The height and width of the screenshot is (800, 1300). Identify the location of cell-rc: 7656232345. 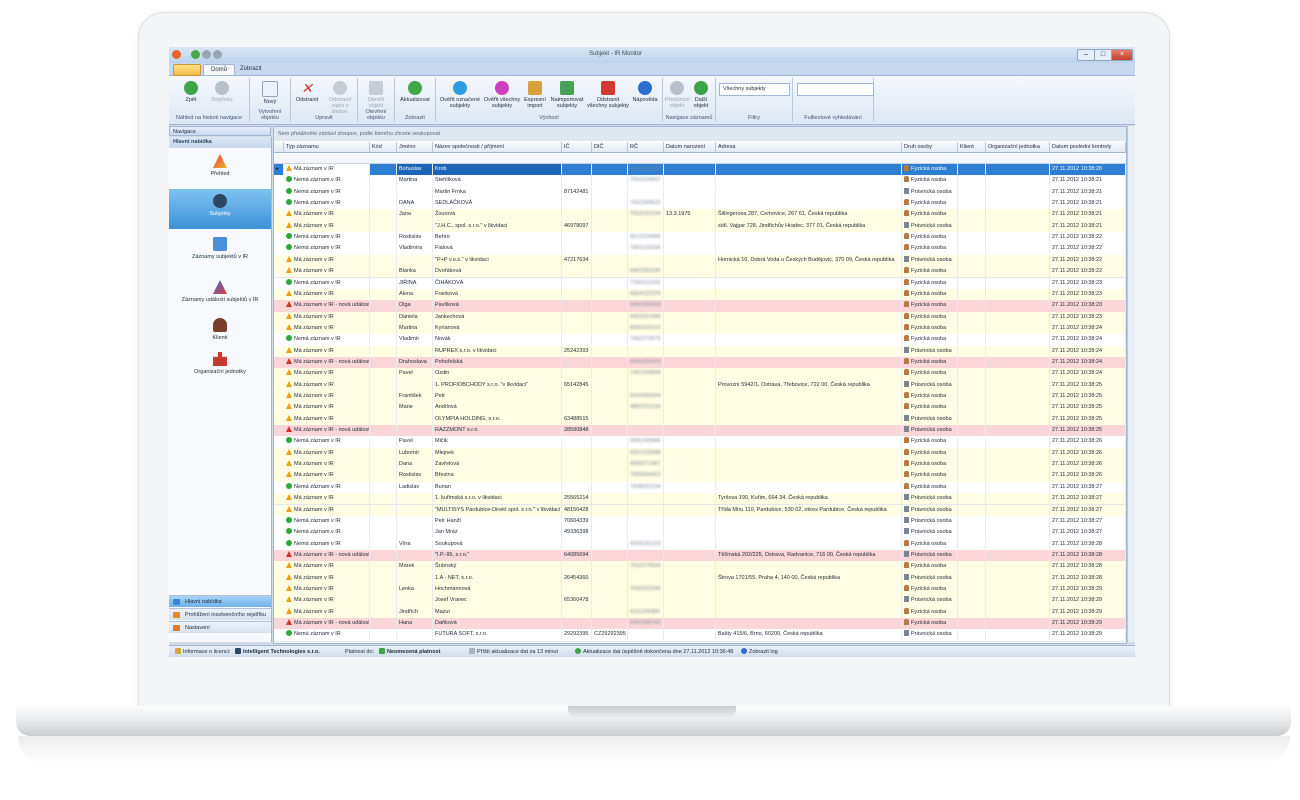
(646, 589).